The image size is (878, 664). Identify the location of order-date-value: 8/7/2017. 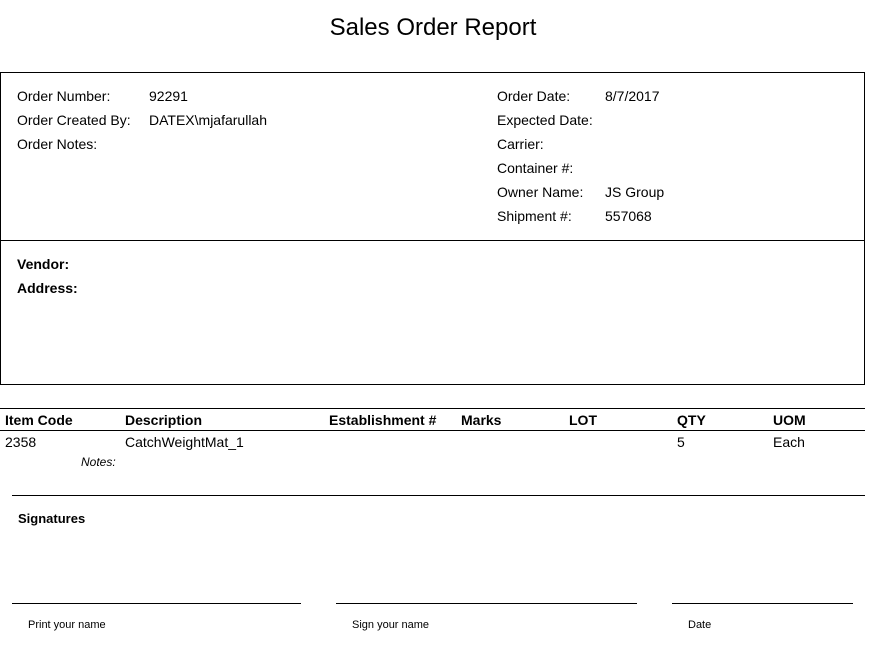
(632, 96).